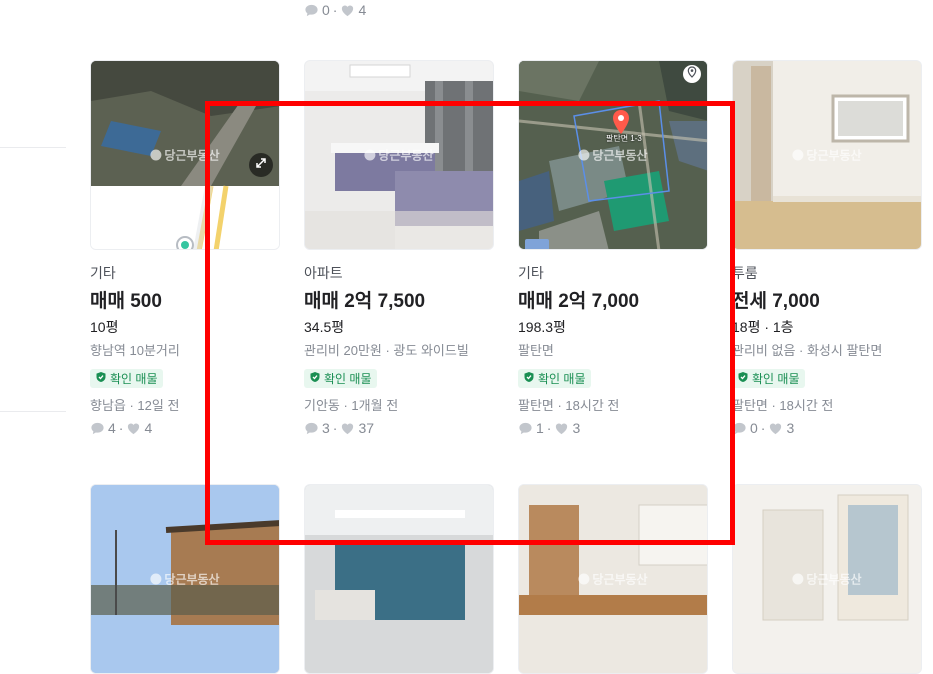 This screenshot has width=933, height=674. I want to click on listing-description: 관리비 없음 · 화성시 팔탄면, so click(807, 350).